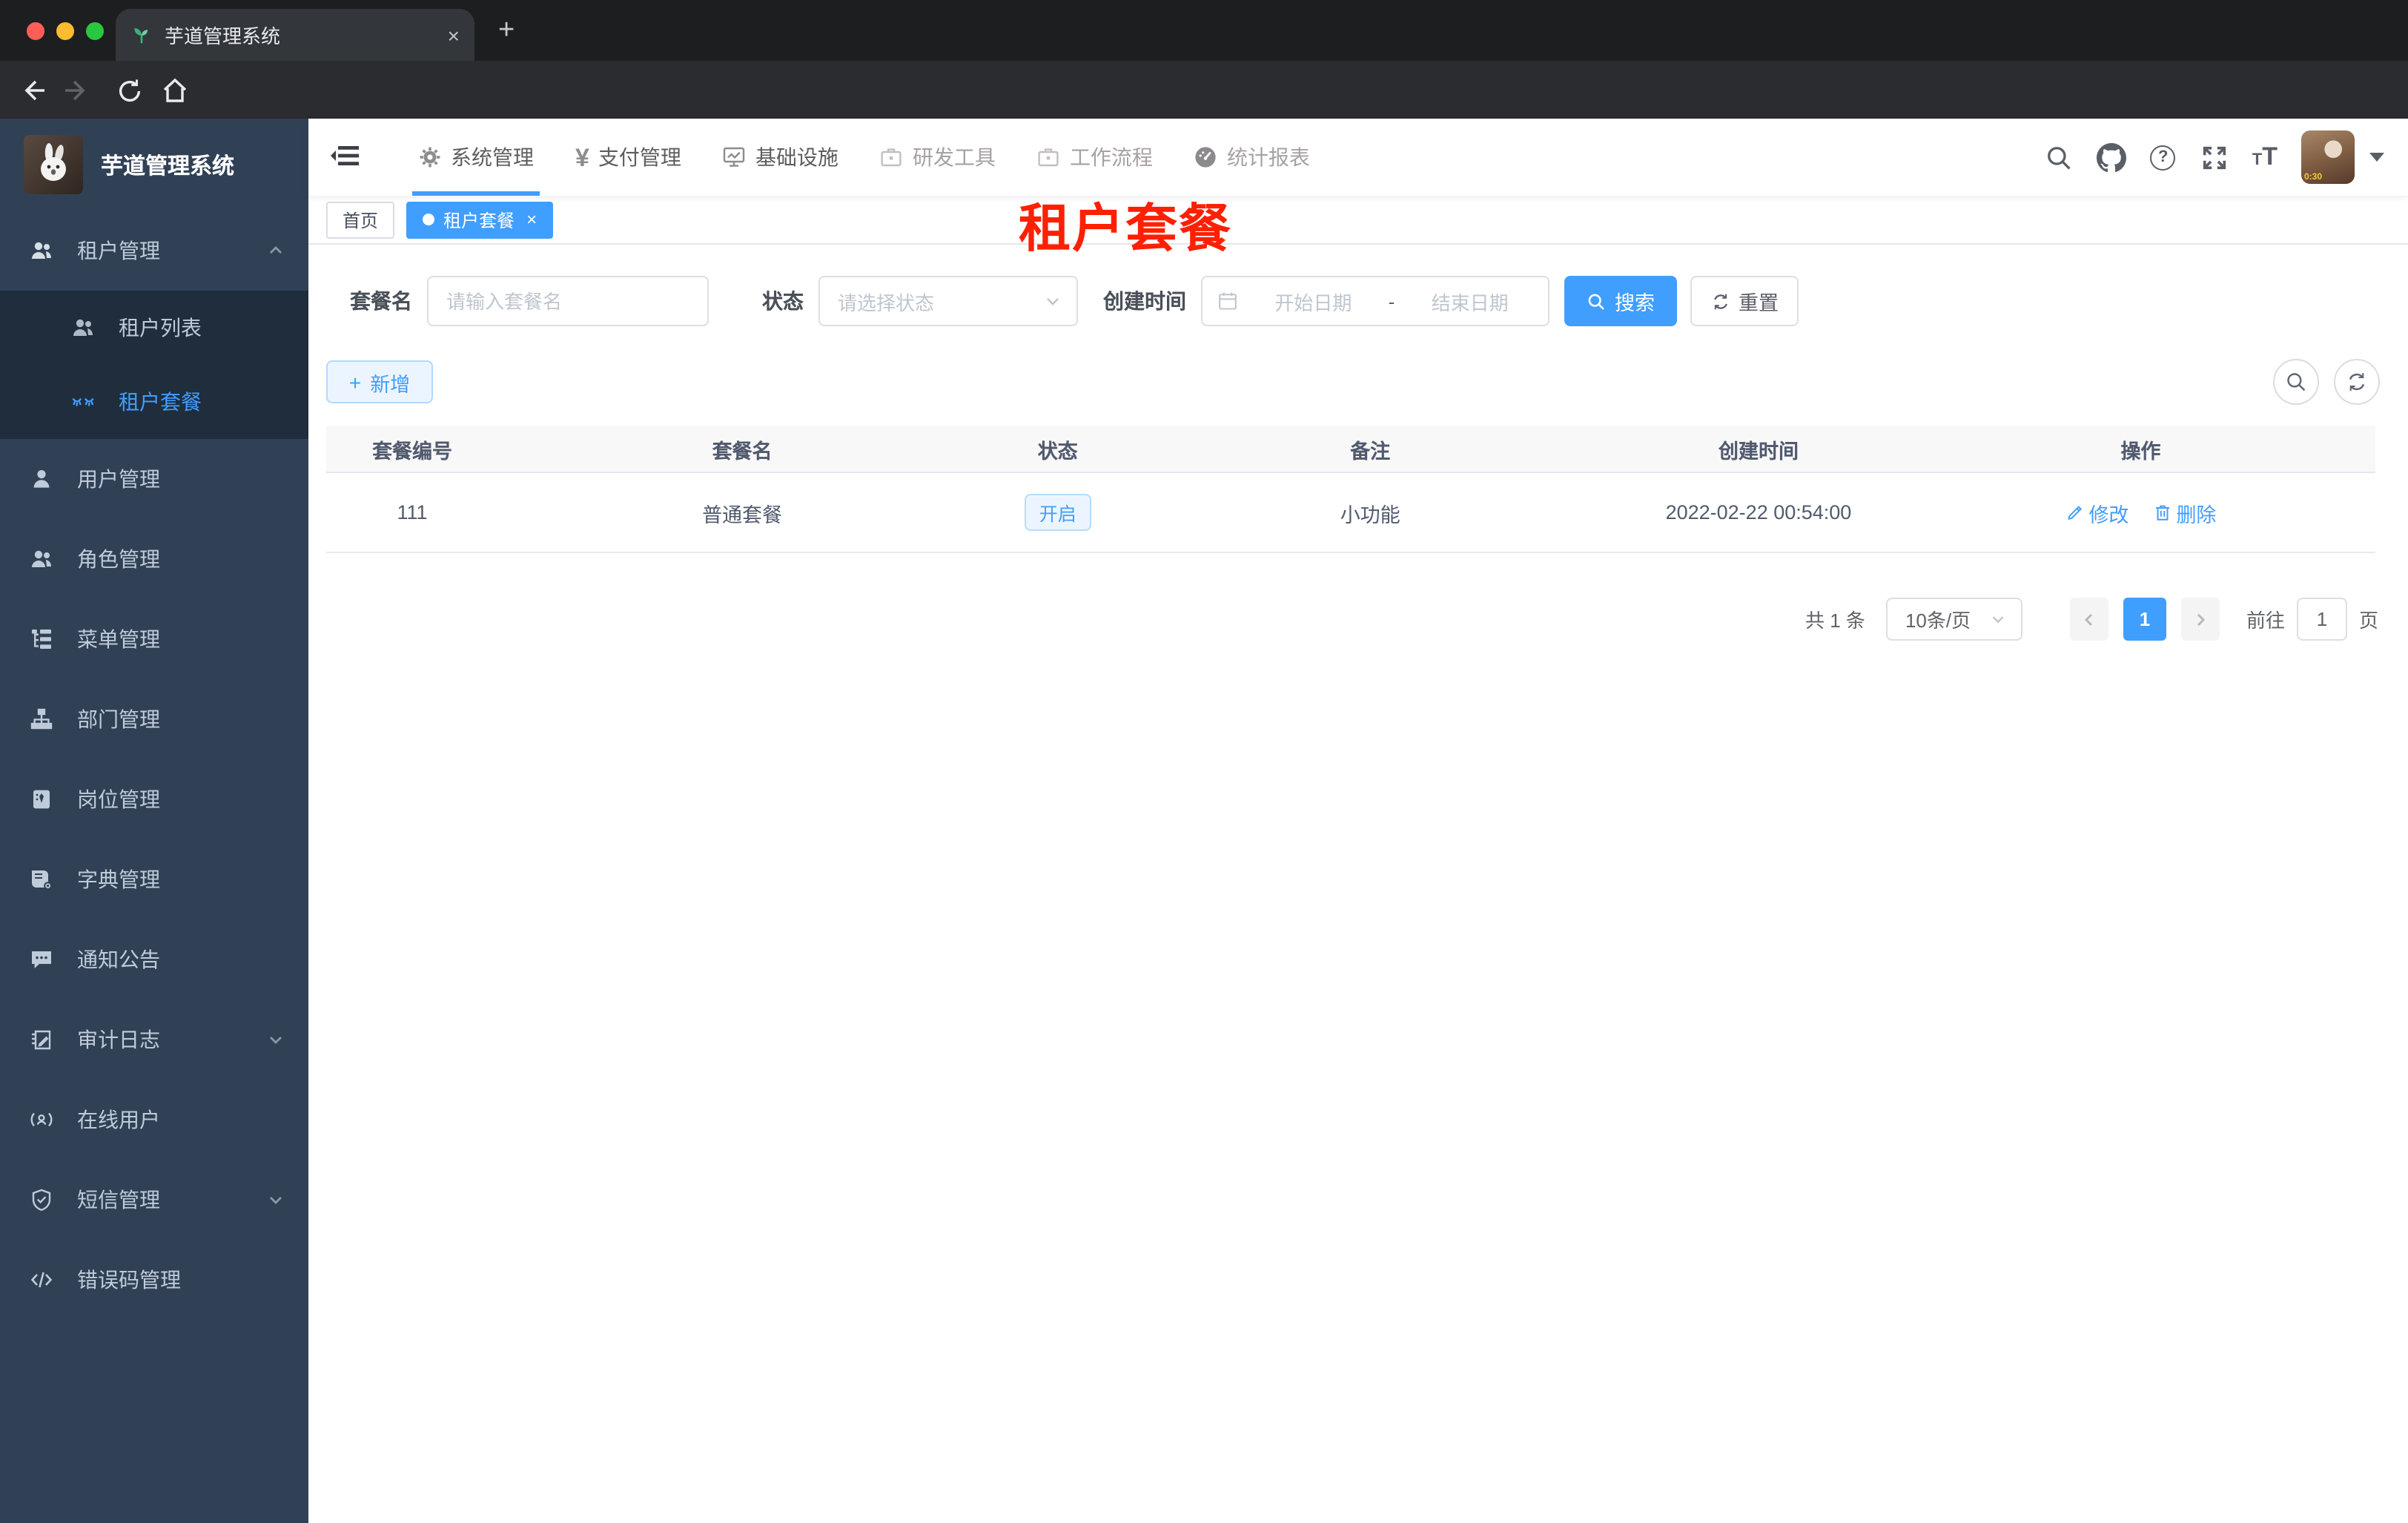  I want to click on badge-icon, so click(41, 800).